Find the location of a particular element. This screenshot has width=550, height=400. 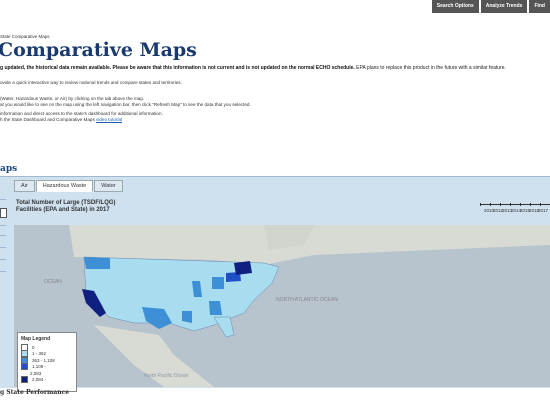

page-title: Comparative Maps is located at coordinates (98, 50).